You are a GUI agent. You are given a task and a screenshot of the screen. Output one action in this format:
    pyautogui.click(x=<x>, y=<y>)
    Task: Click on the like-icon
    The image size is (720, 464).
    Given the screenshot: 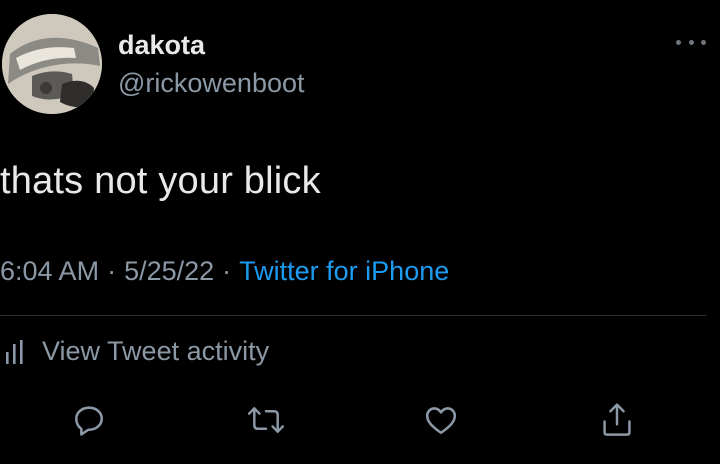 What is the action you would take?
    pyautogui.click(x=441, y=421)
    